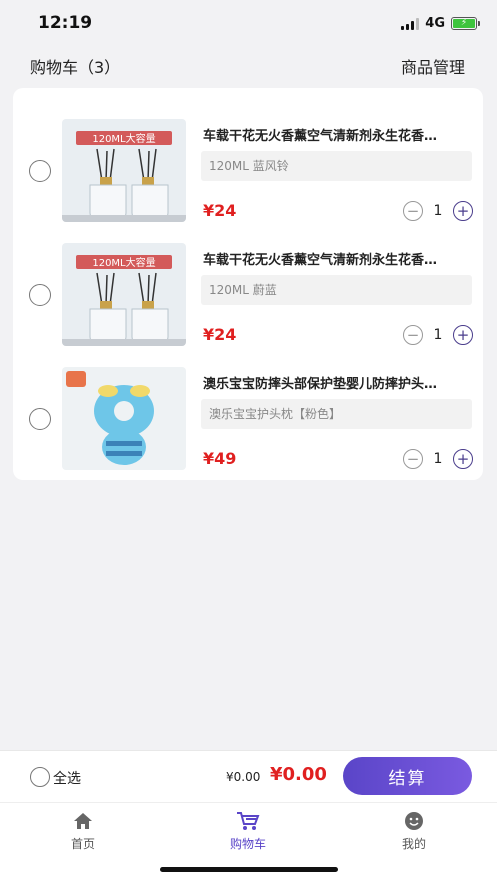 Image resolution: width=497 pixels, height=883 pixels. What do you see at coordinates (414, 831) in the screenshot?
I see `tab-profile: 我的` at bounding box center [414, 831].